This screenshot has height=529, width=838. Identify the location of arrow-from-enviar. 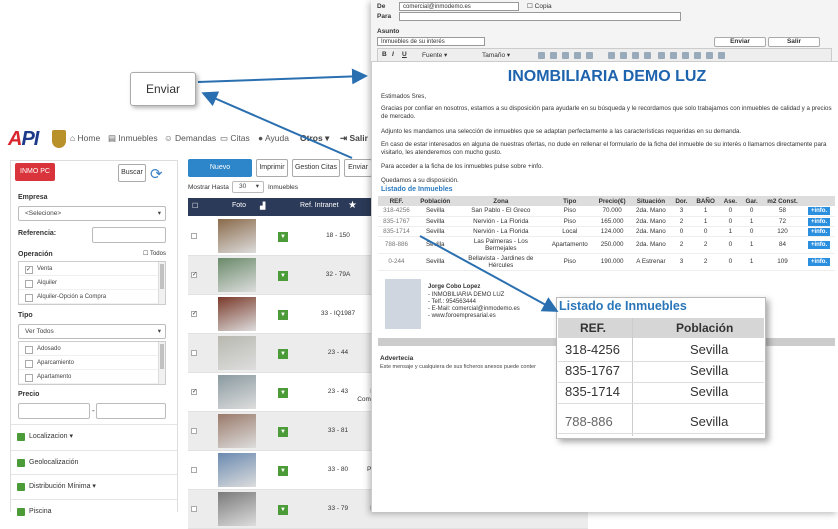
(277, 125).